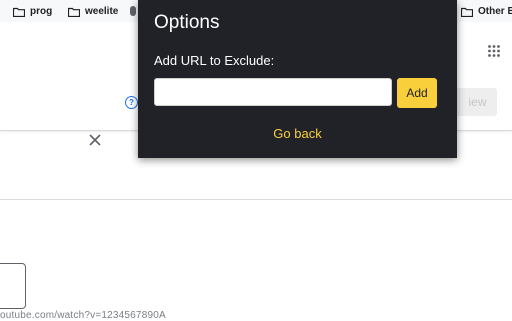 This screenshot has height=321, width=512. What do you see at coordinates (256, 199) in the screenshot?
I see `divider` at bounding box center [256, 199].